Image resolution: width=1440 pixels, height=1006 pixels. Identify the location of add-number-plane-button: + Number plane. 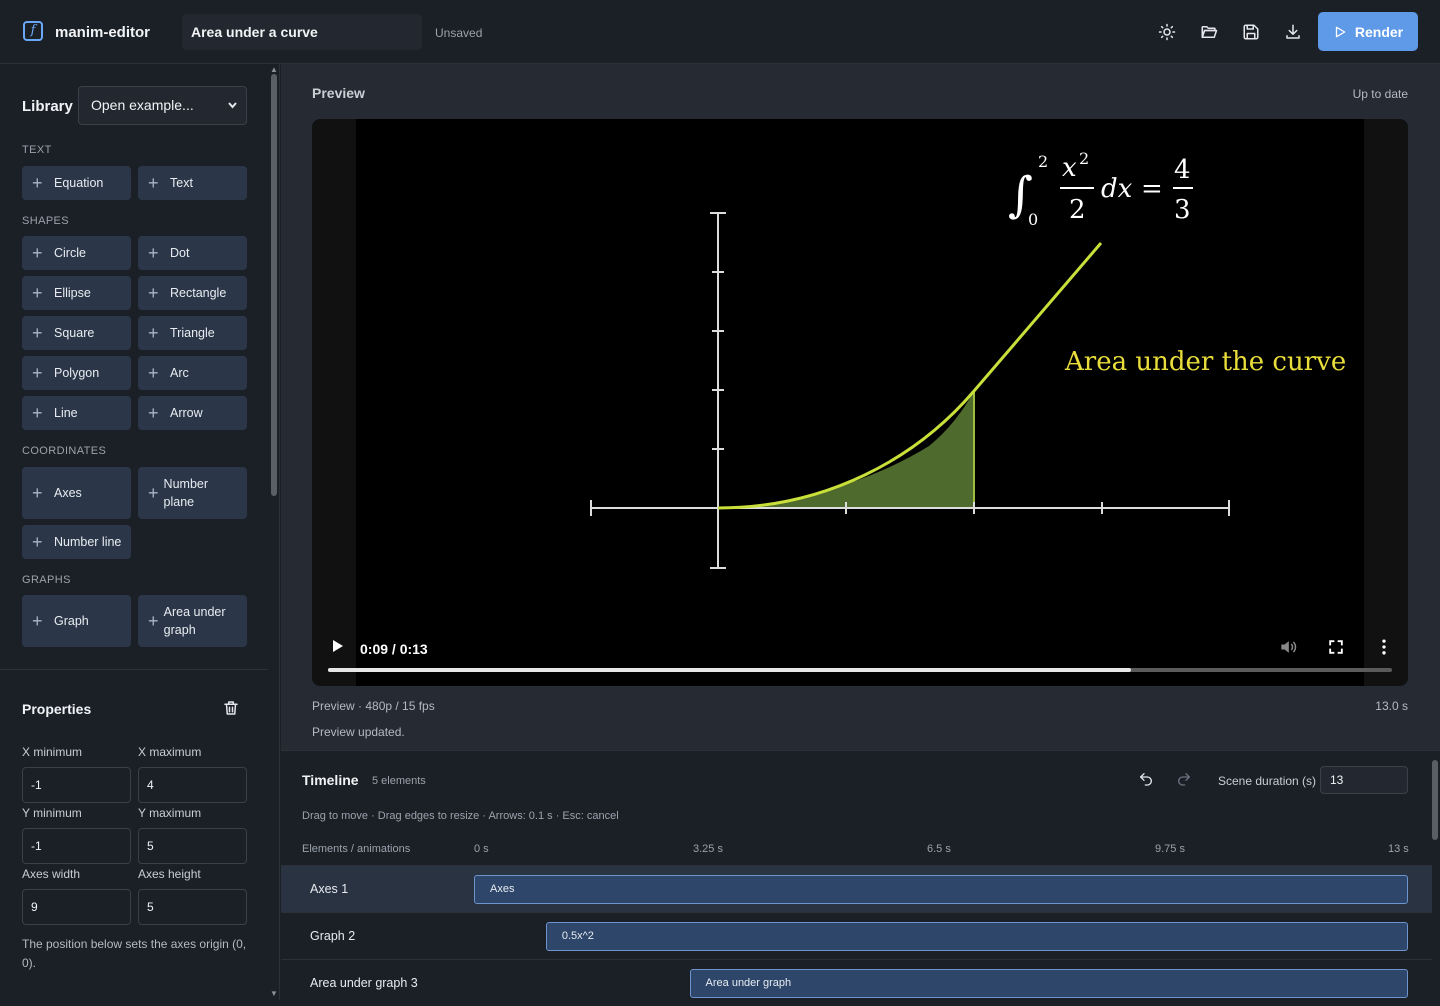
(192, 493).